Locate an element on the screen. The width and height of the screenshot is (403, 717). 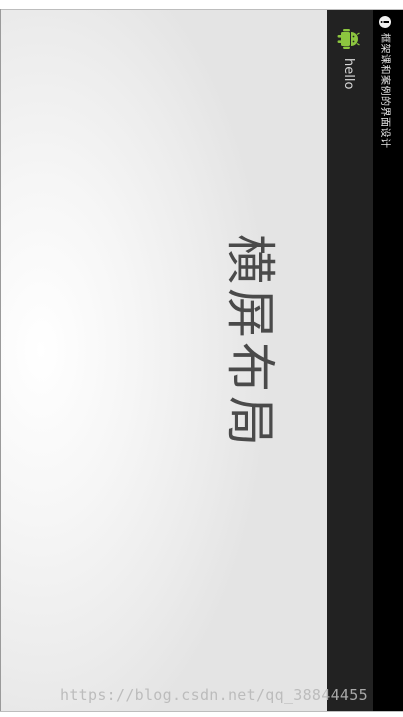
screen-frame-top is located at coordinates (201, 5).